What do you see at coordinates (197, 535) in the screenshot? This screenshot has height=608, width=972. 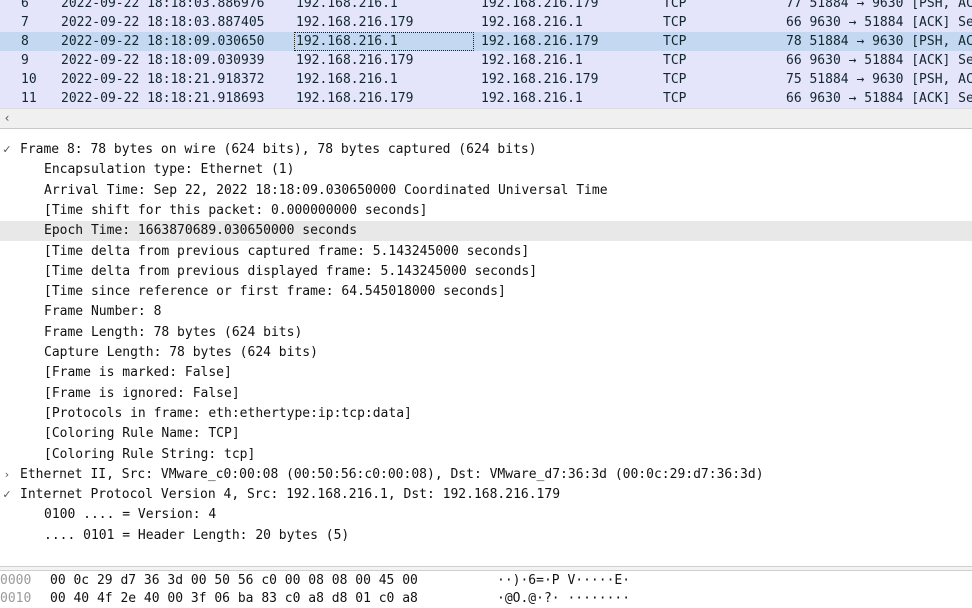 I see `tree-field-text: .... 0101 = Header Length: 20 bytes (5)` at bounding box center [197, 535].